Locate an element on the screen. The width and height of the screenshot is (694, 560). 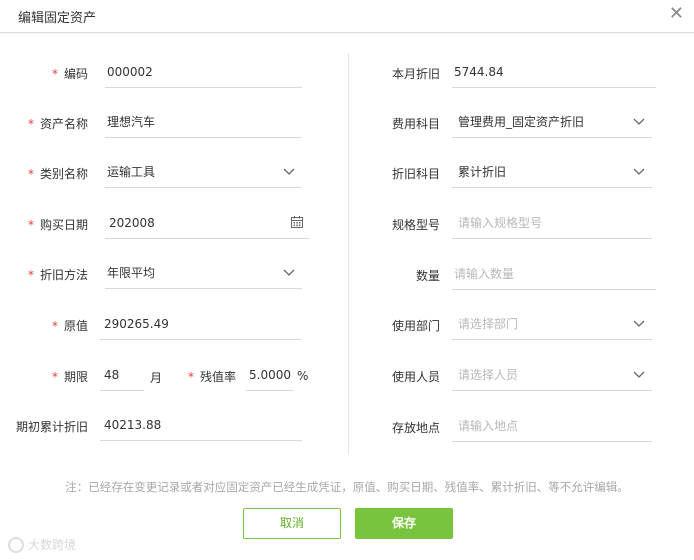
quantity-label: 数量 is located at coordinates (427, 276).